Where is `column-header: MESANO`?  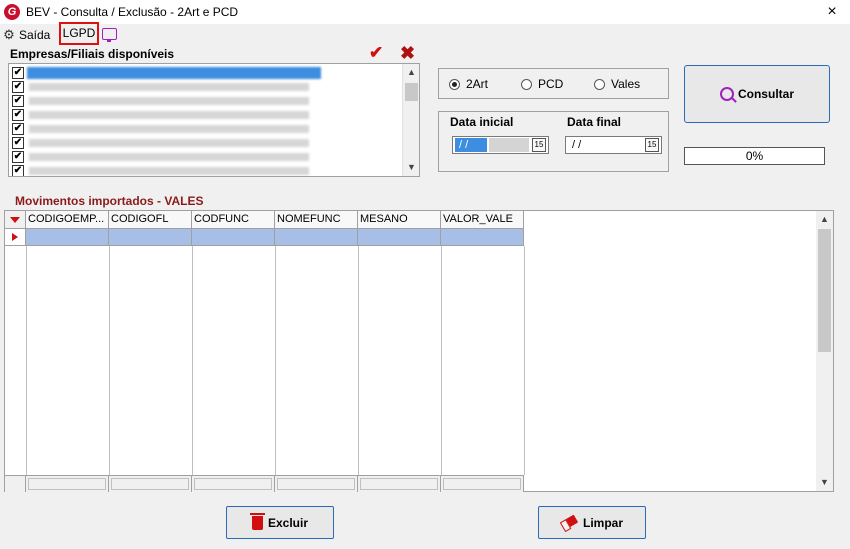 column-header: MESANO is located at coordinates (399, 220).